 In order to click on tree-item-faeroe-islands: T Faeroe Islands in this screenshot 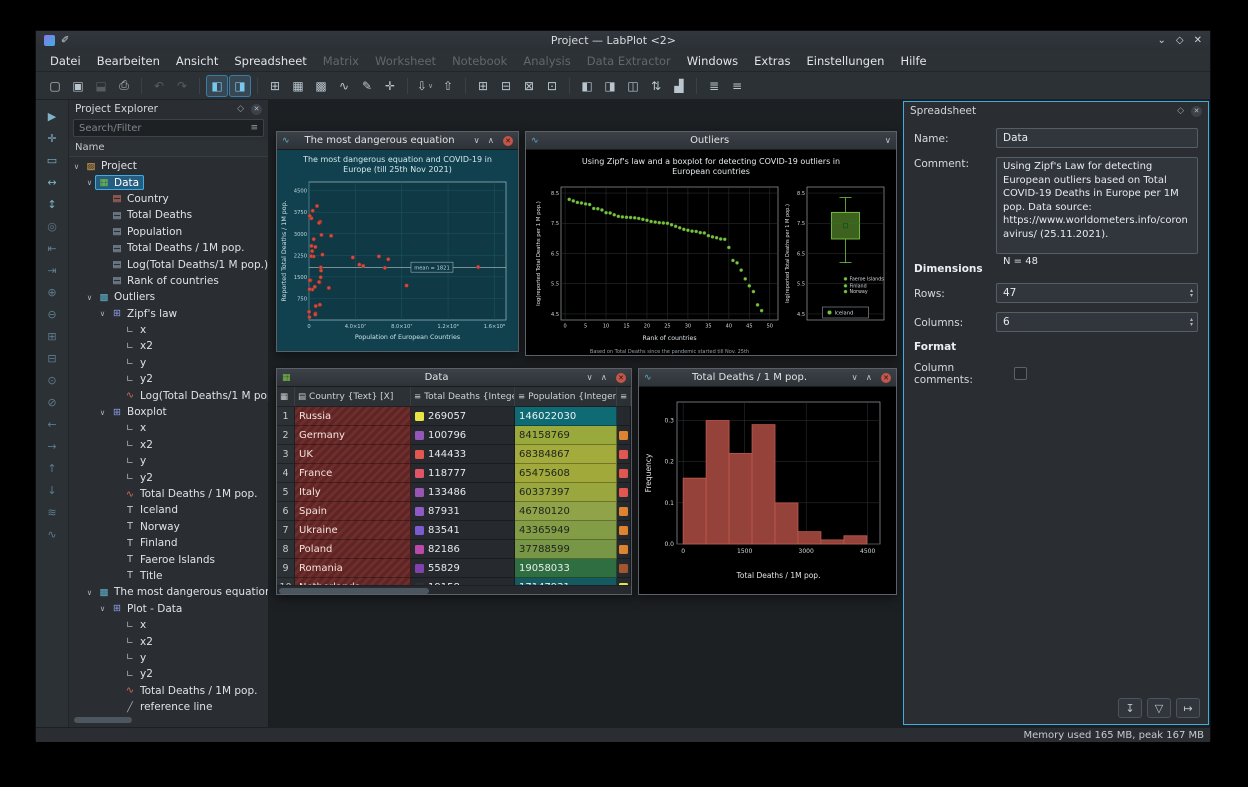, I will do `click(168, 559)`.